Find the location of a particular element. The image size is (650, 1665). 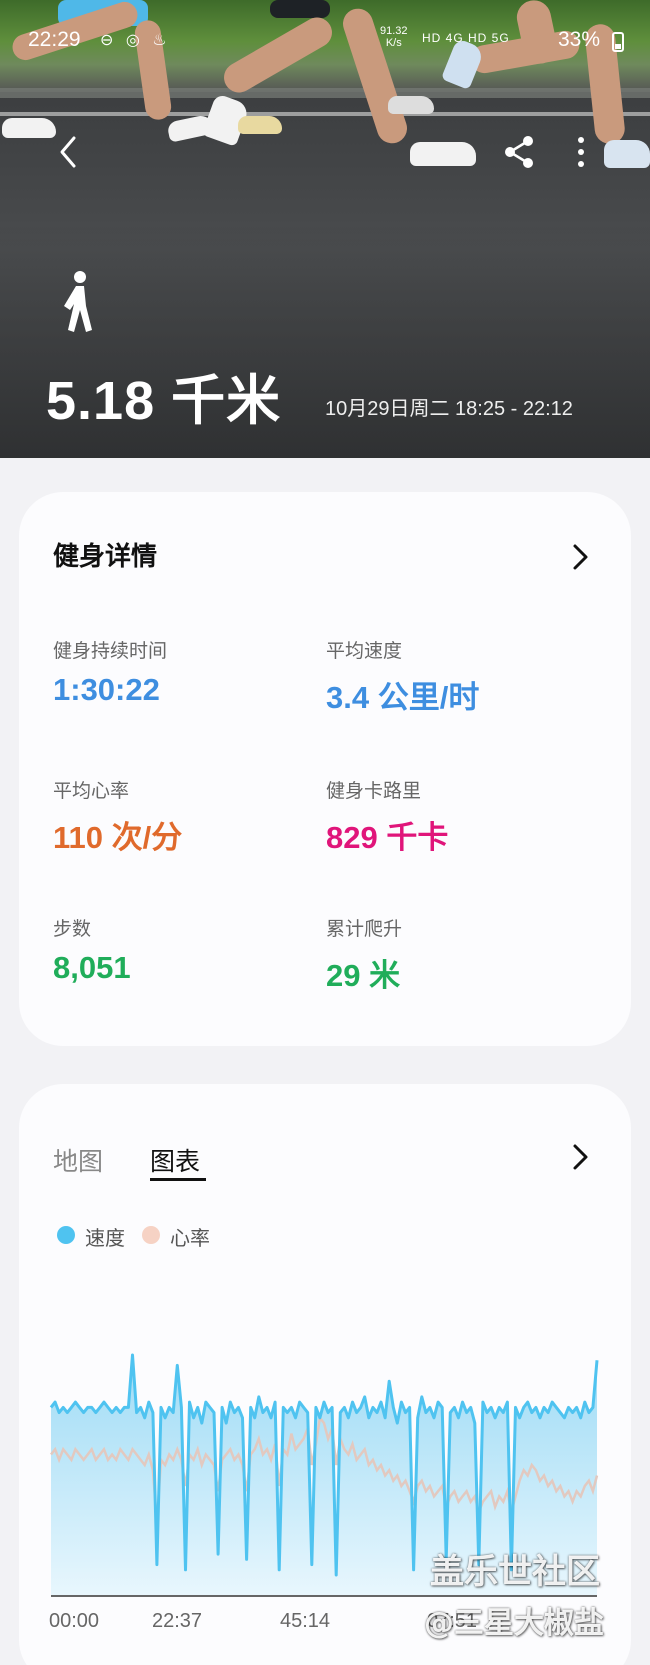

network-speed-unit: K/s is located at coordinates (393, 43).